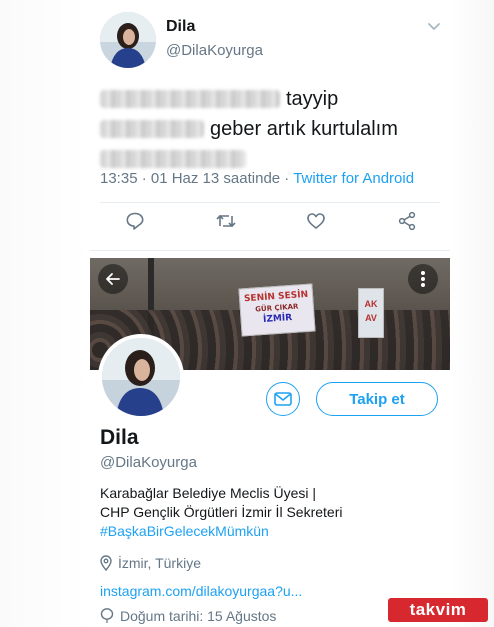 This screenshot has width=494, height=627. What do you see at coordinates (180, 27) in the screenshot?
I see `author-name: Dila` at bounding box center [180, 27].